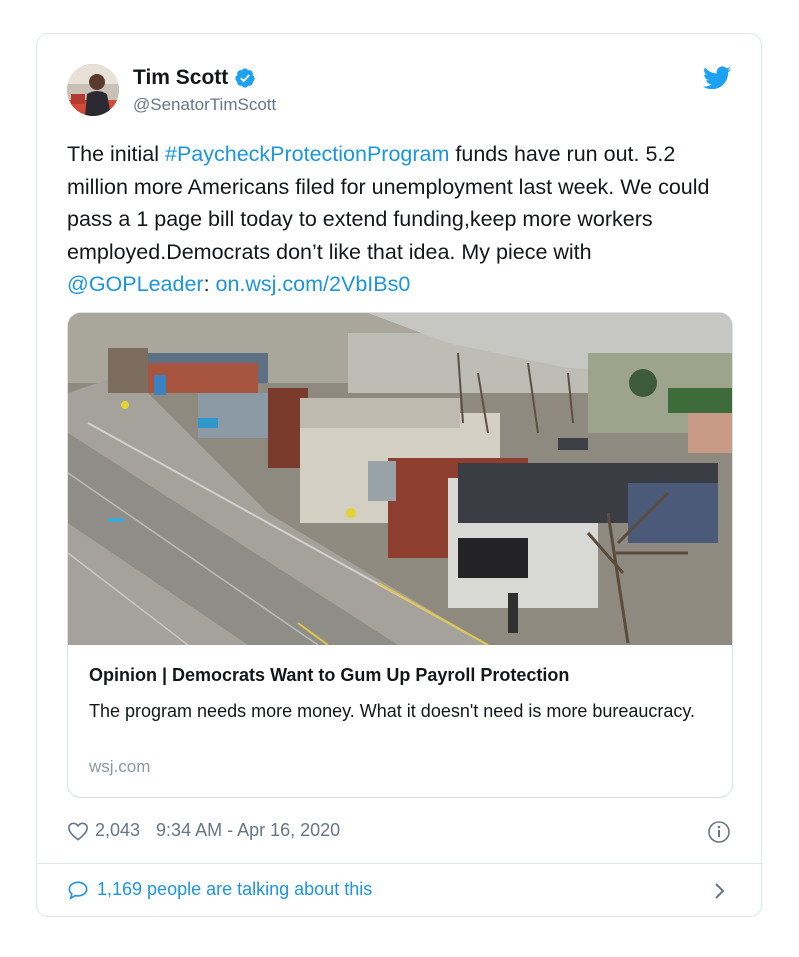 This screenshot has width=799, height=957. I want to click on avatar, so click(93, 90).